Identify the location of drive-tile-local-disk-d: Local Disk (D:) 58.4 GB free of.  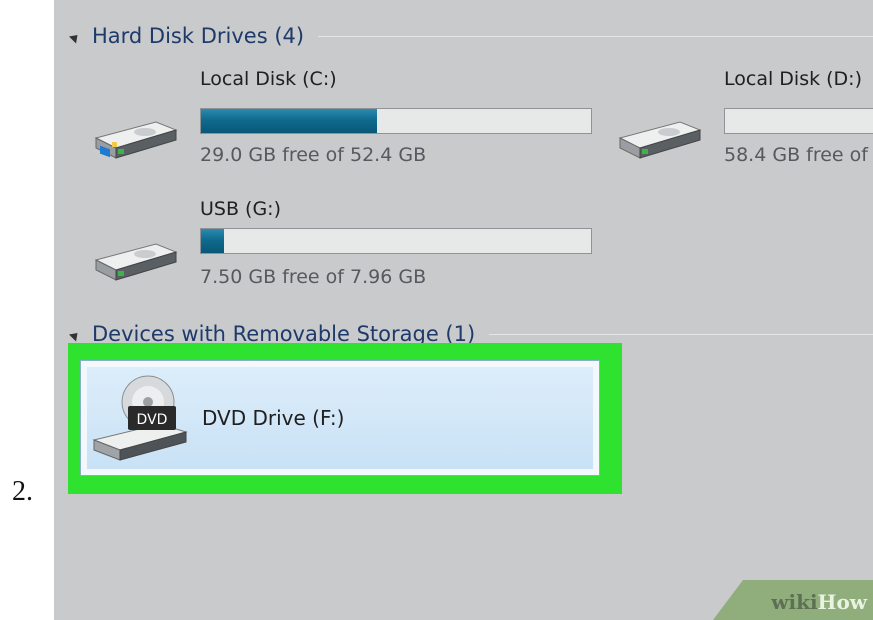
(743, 124).